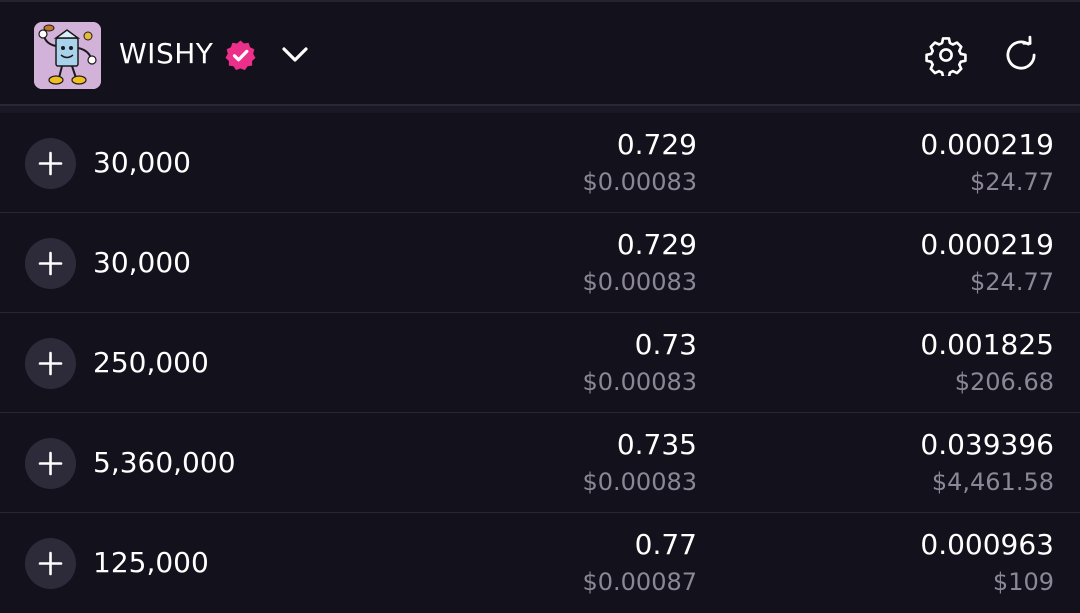 The width and height of the screenshot is (1080, 613). What do you see at coordinates (240, 55) in the screenshot?
I see `verified-badge-icon` at bounding box center [240, 55].